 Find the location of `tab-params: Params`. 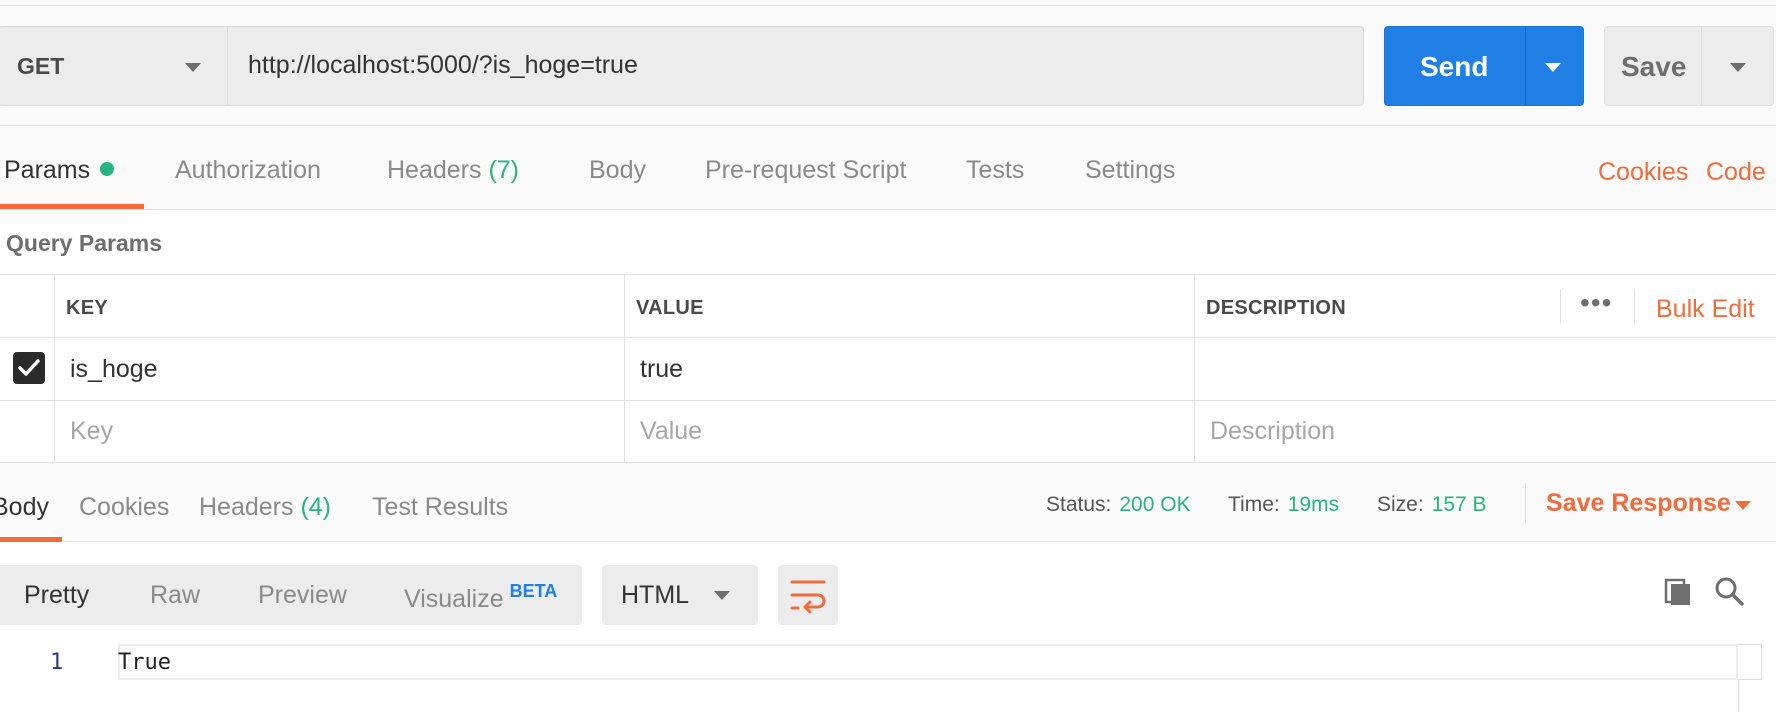

tab-params: Params is located at coordinates (59, 170).